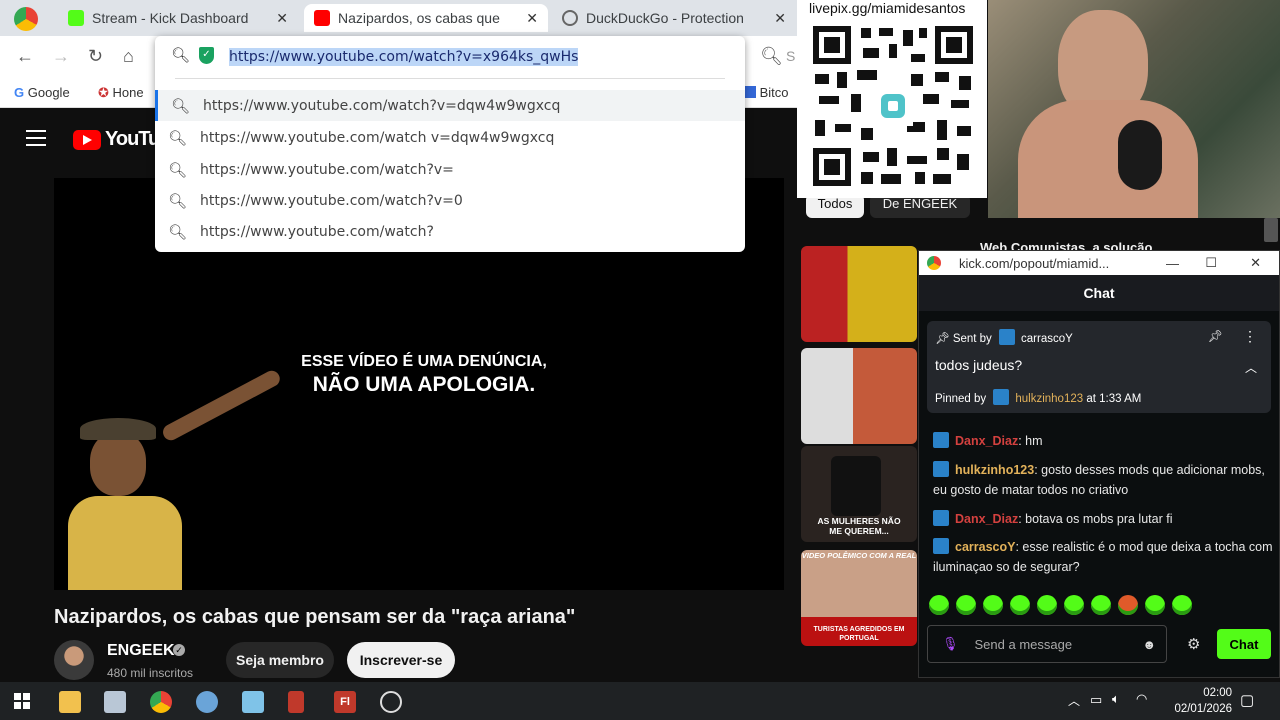  What do you see at coordinates (1149, 644) in the screenshot?
I see `emoji-icon: ☻` at bounding box center [1149, 644].